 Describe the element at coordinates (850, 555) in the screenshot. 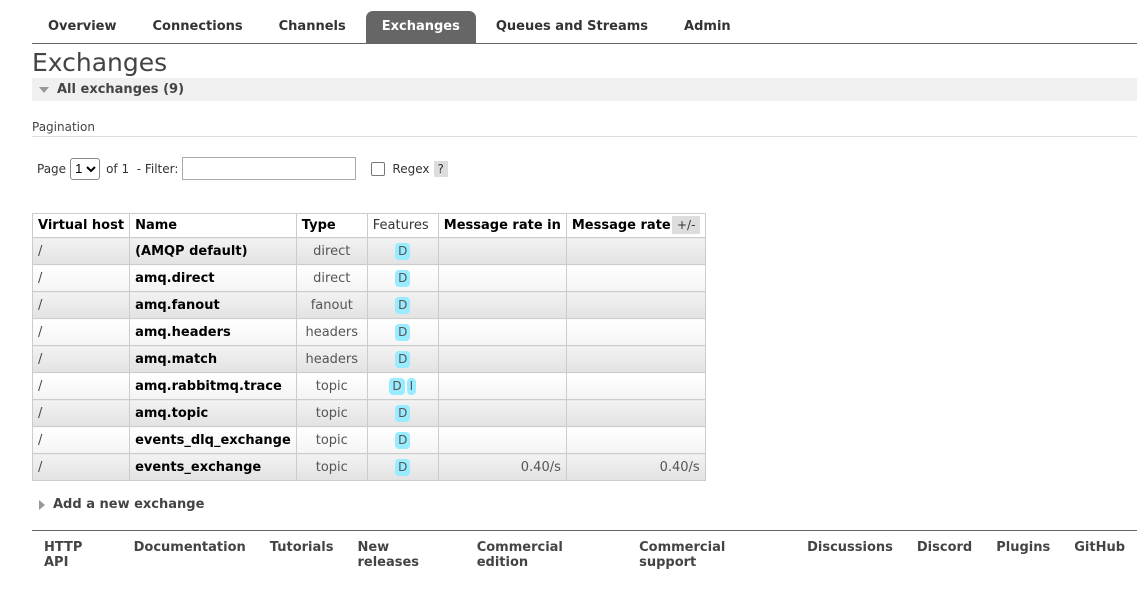

I see `footer-link-discussions: Discussions` at that location.